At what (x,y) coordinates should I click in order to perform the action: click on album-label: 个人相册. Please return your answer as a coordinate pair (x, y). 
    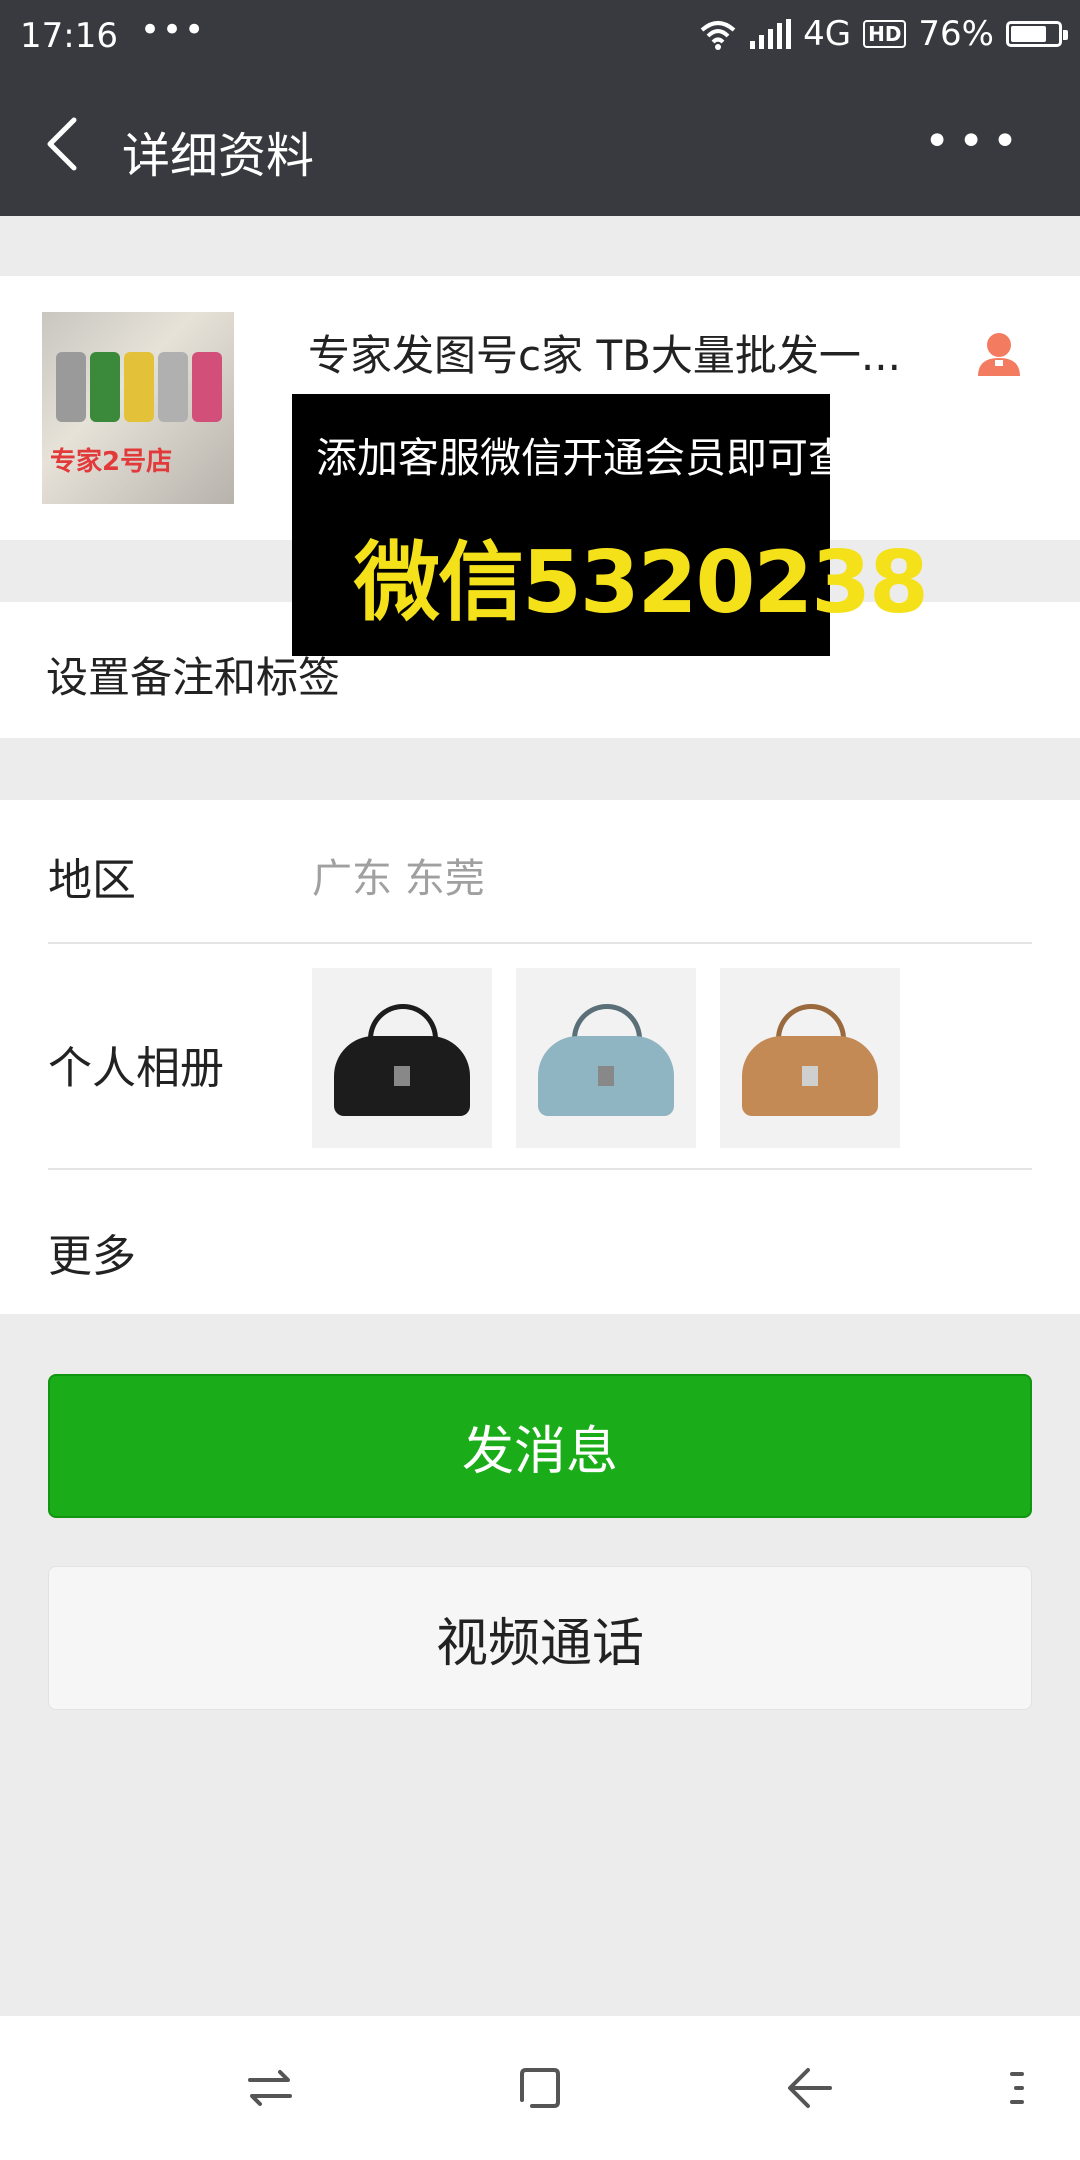
    Looking at the image, I should click on (136, 1068).